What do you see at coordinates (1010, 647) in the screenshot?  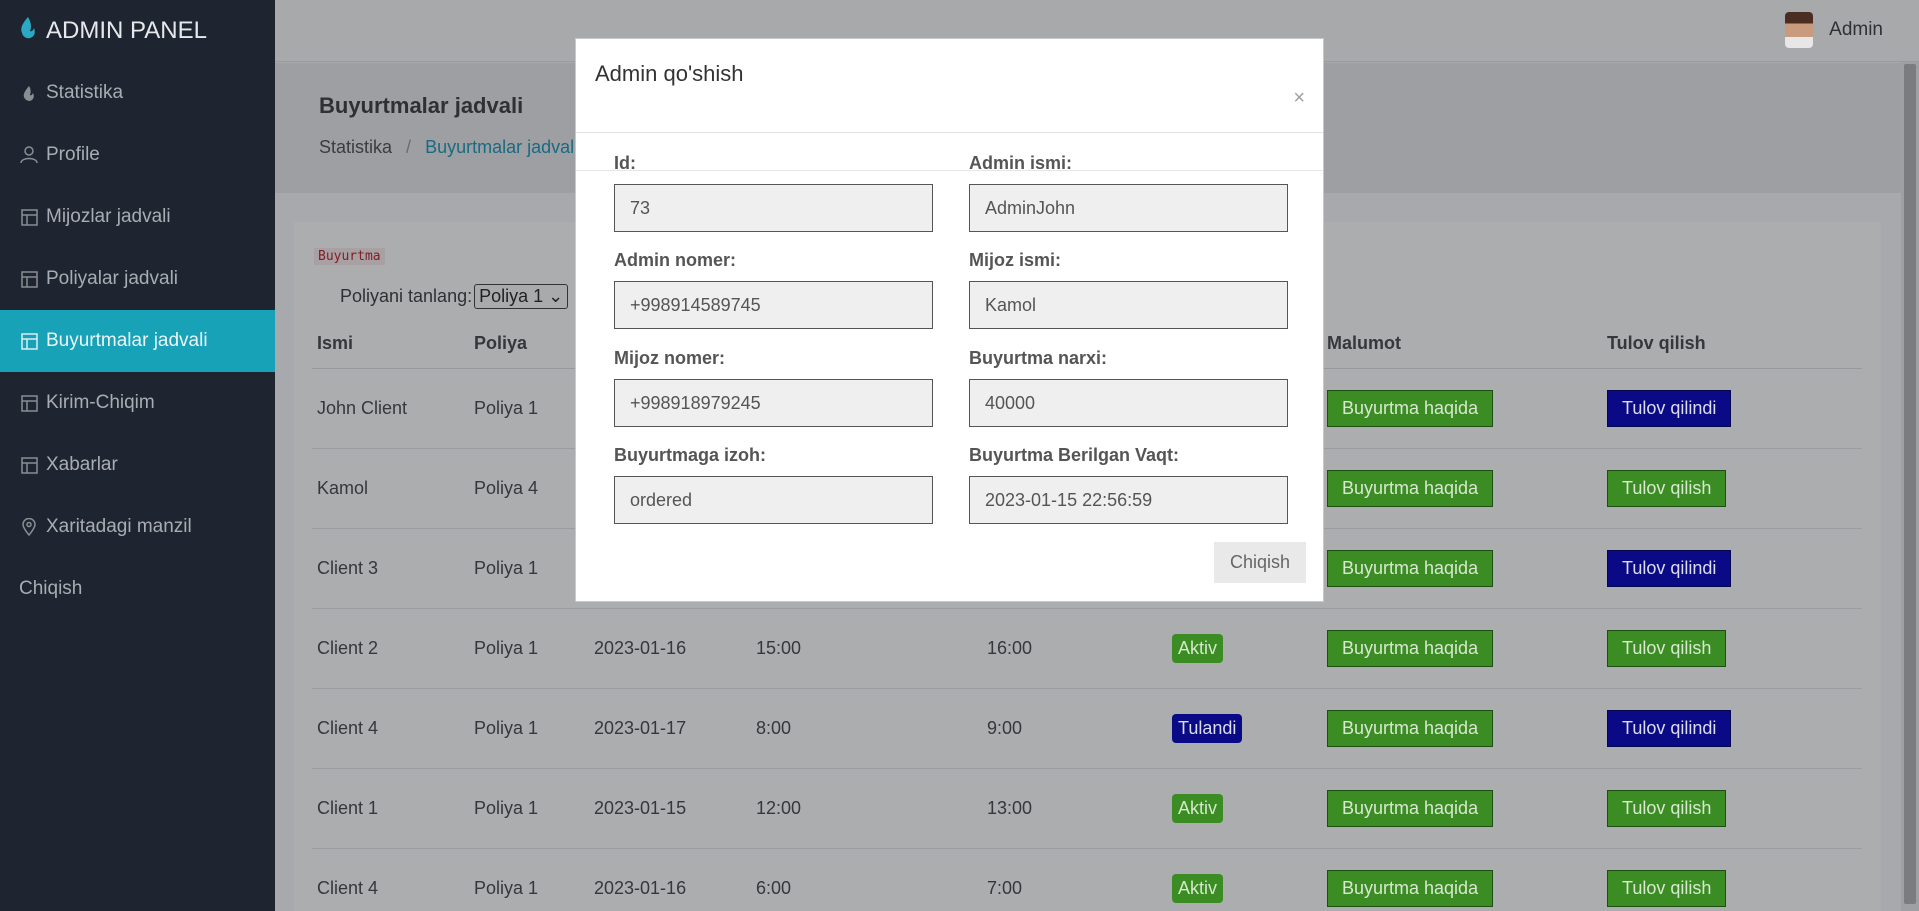 I see `end-time: 16:00` at bounding box center [1010, 647].